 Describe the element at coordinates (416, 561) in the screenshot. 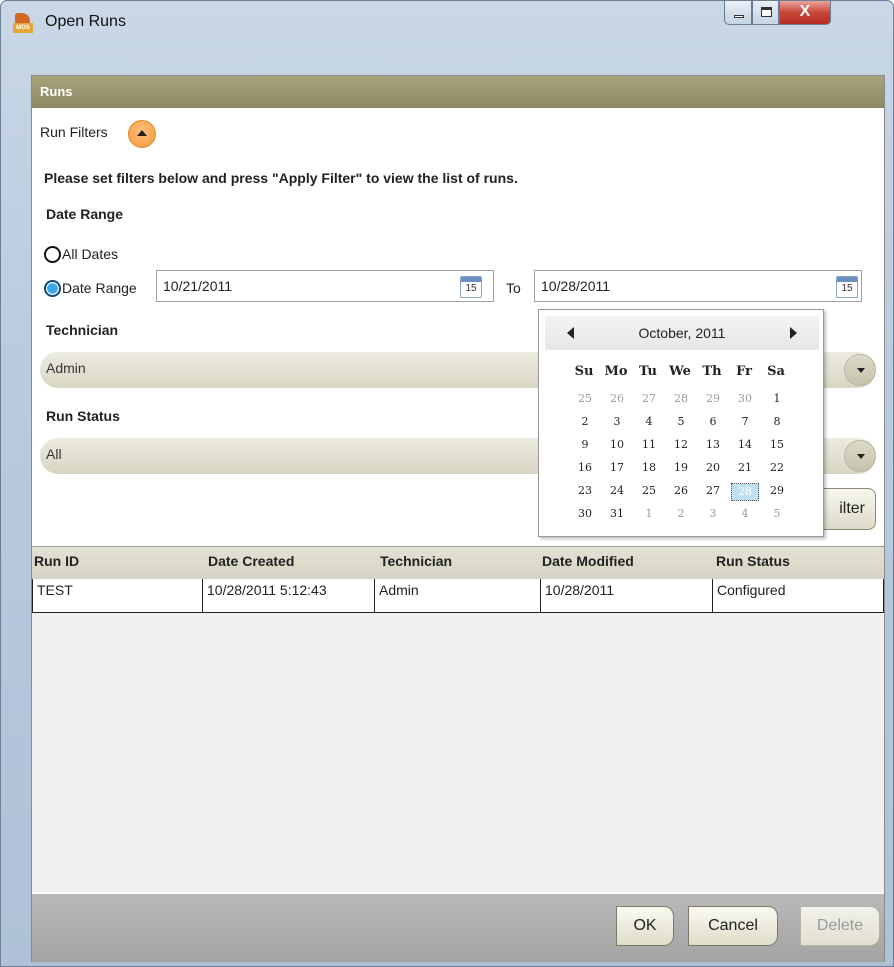

I see `column-technician: Technician` at that location.